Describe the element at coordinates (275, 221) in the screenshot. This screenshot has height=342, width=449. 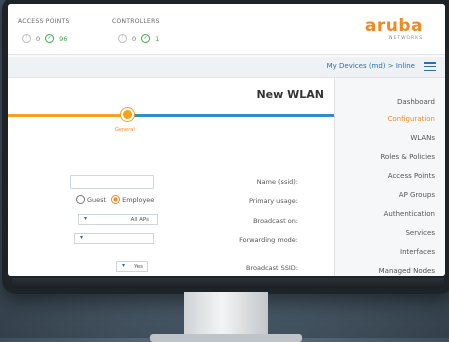
I see `broadcast-on-label: Broadcast on:` at that location.